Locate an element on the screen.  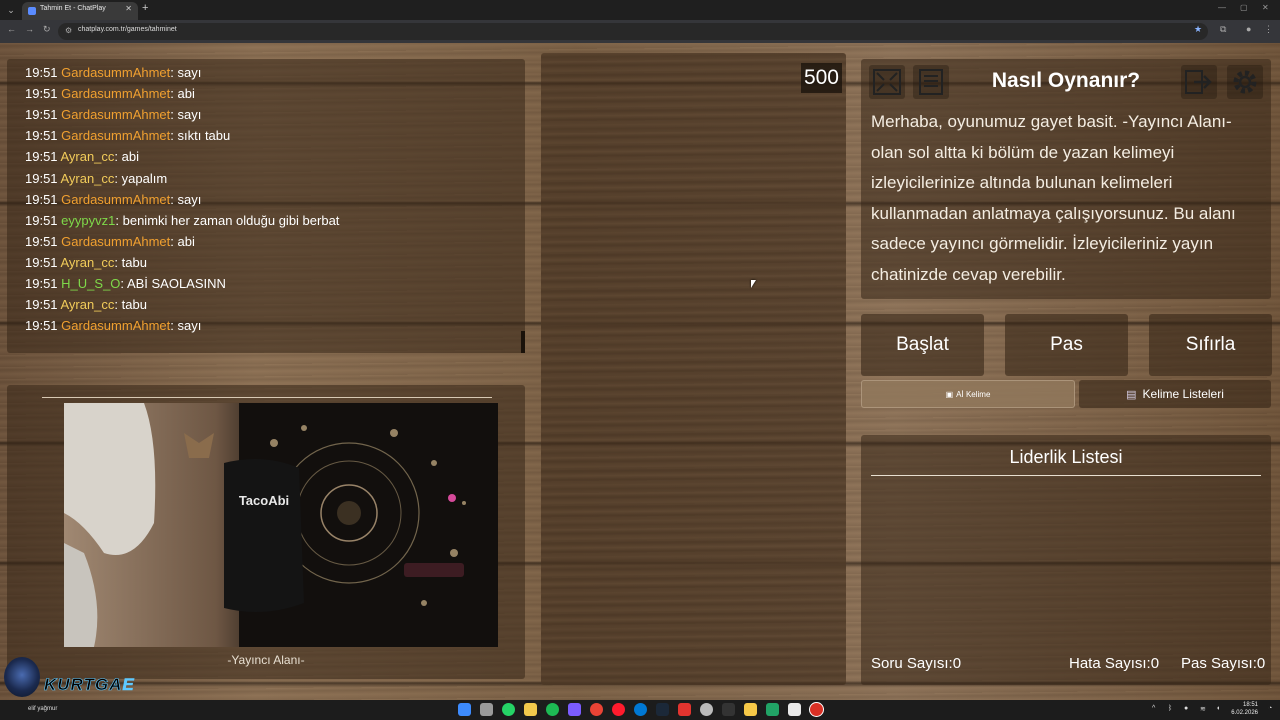
chat-message: 19:51 GardasummAhmet: abi is located at coordinates (110, 93).